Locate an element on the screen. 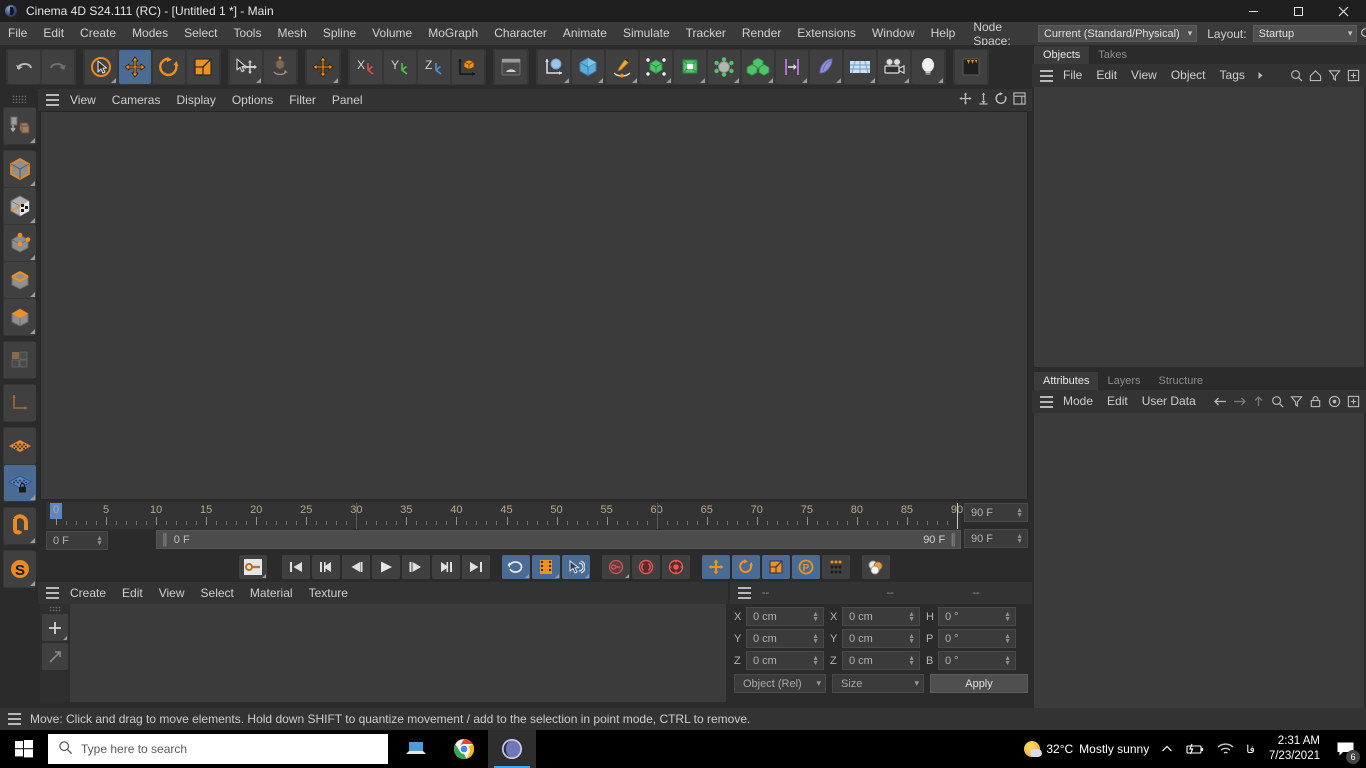 Image resolution: width=1366 pixels, height=768 pixels. content-browser-button is located at coordinates (971, 67).